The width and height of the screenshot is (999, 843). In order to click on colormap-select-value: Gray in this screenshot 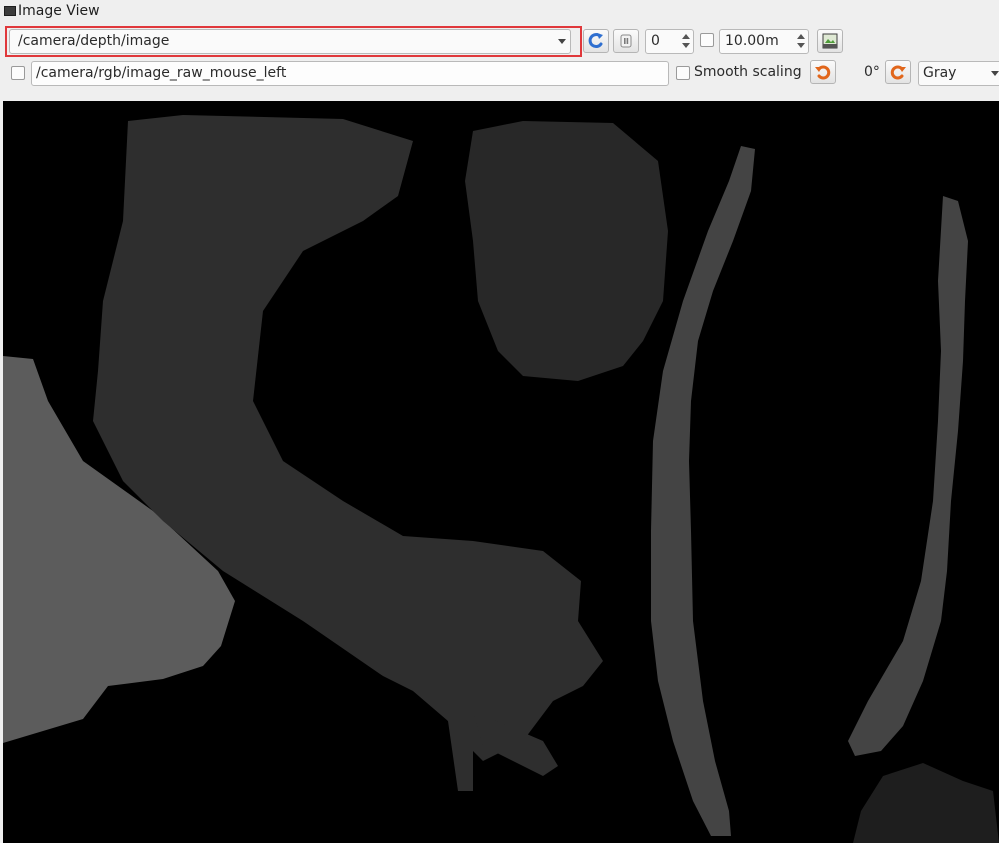, I will do `click(940, 73)`.